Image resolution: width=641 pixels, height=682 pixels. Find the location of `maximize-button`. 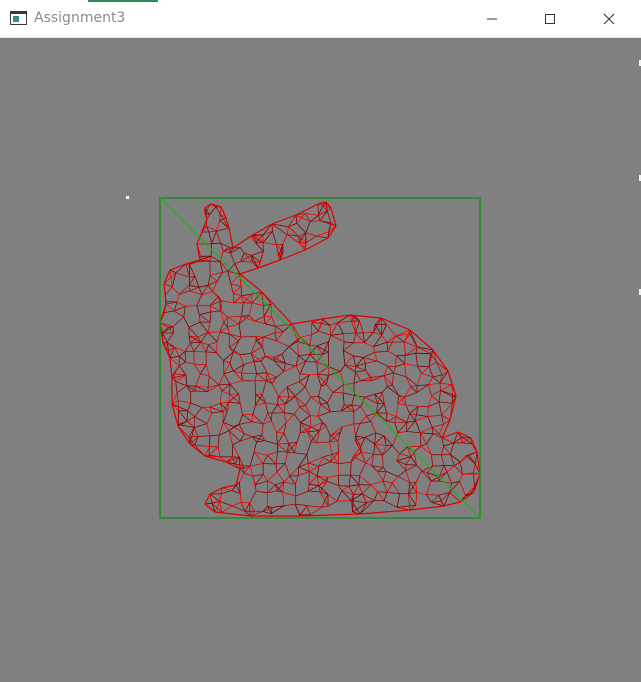

maximize-button is located at coordinates (550, 19).